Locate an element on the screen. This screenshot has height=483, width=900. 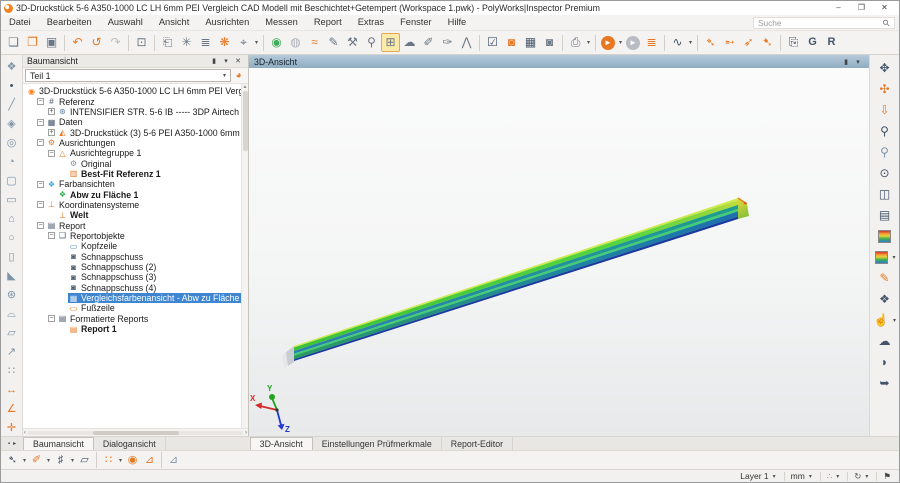
tree-item-report-group: − ▤ Report is located at coordinates (132, 225).